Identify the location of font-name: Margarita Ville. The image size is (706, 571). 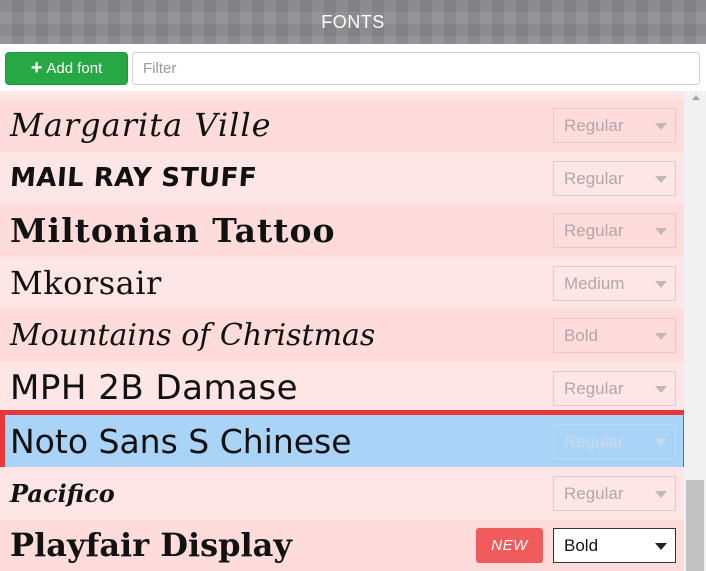
(141, 125).